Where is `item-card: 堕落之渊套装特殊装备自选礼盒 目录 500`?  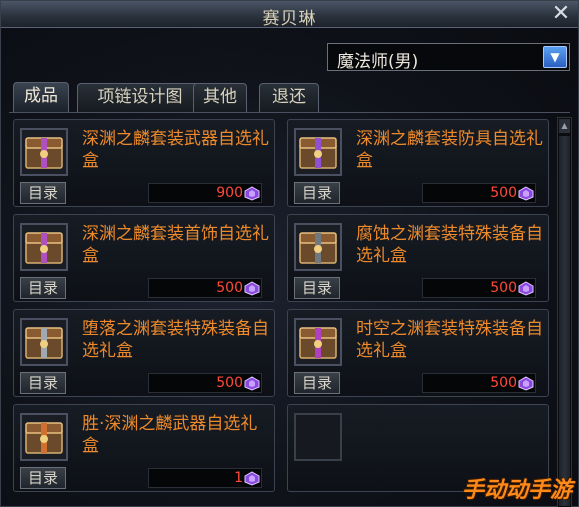
item-card: 堕落之渊套装特殊装备自选礼盒 目录 500 is located at coordinates (144, 353).